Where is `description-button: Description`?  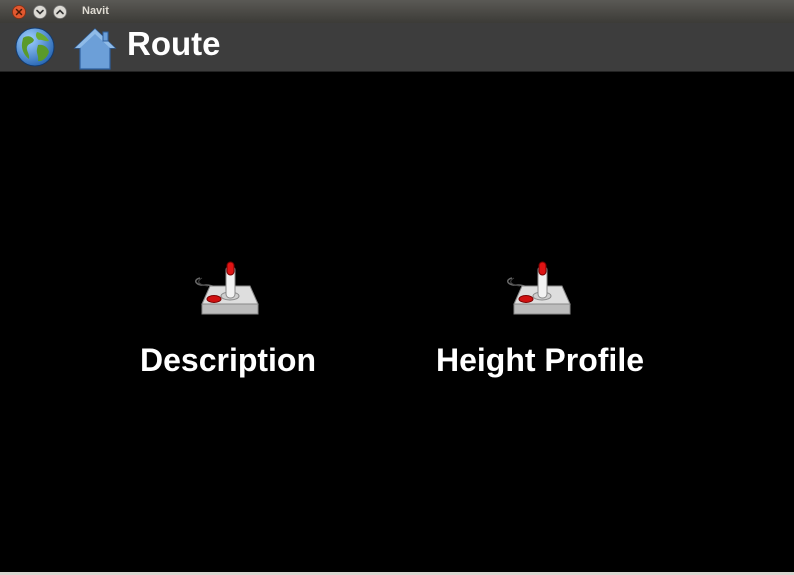
description-button: Description is located at coordinates (228, 318).